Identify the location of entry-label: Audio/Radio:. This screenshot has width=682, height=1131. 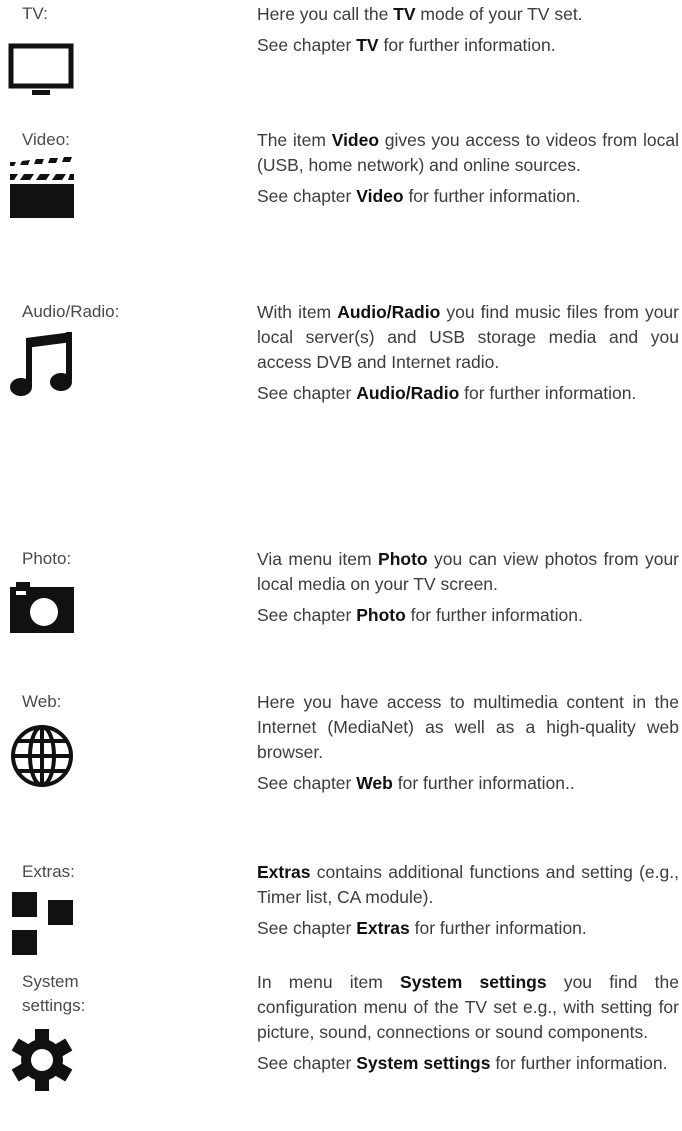
(71, 311).